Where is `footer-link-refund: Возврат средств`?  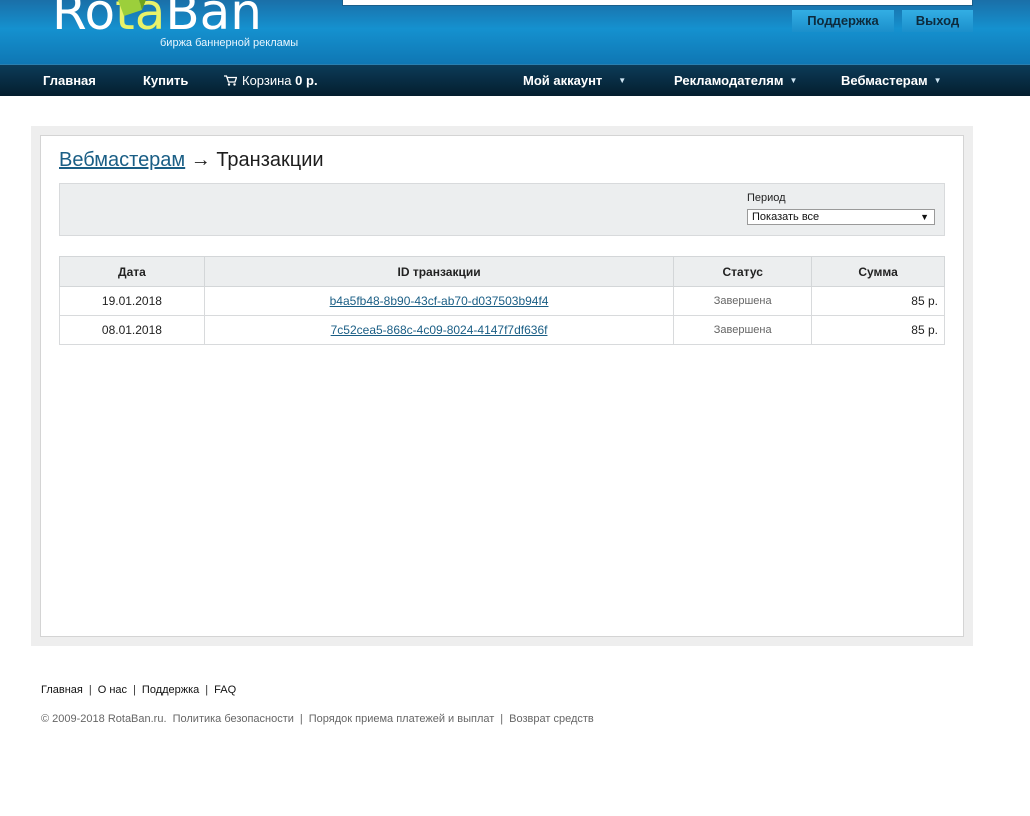
footer-link-refund: Возврат средств is located at coordinates (551, 719).